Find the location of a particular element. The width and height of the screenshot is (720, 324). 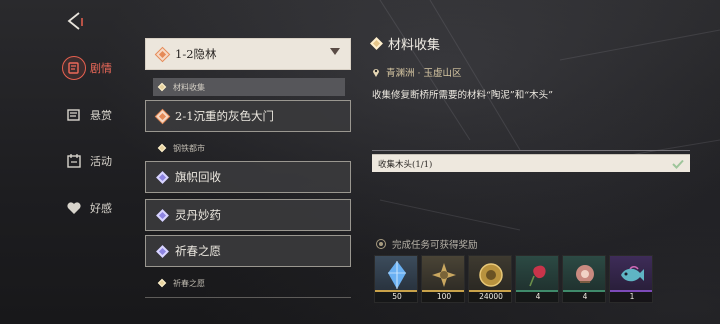

quest-title: 1-2隐林 is located at coordinates (196, 54).